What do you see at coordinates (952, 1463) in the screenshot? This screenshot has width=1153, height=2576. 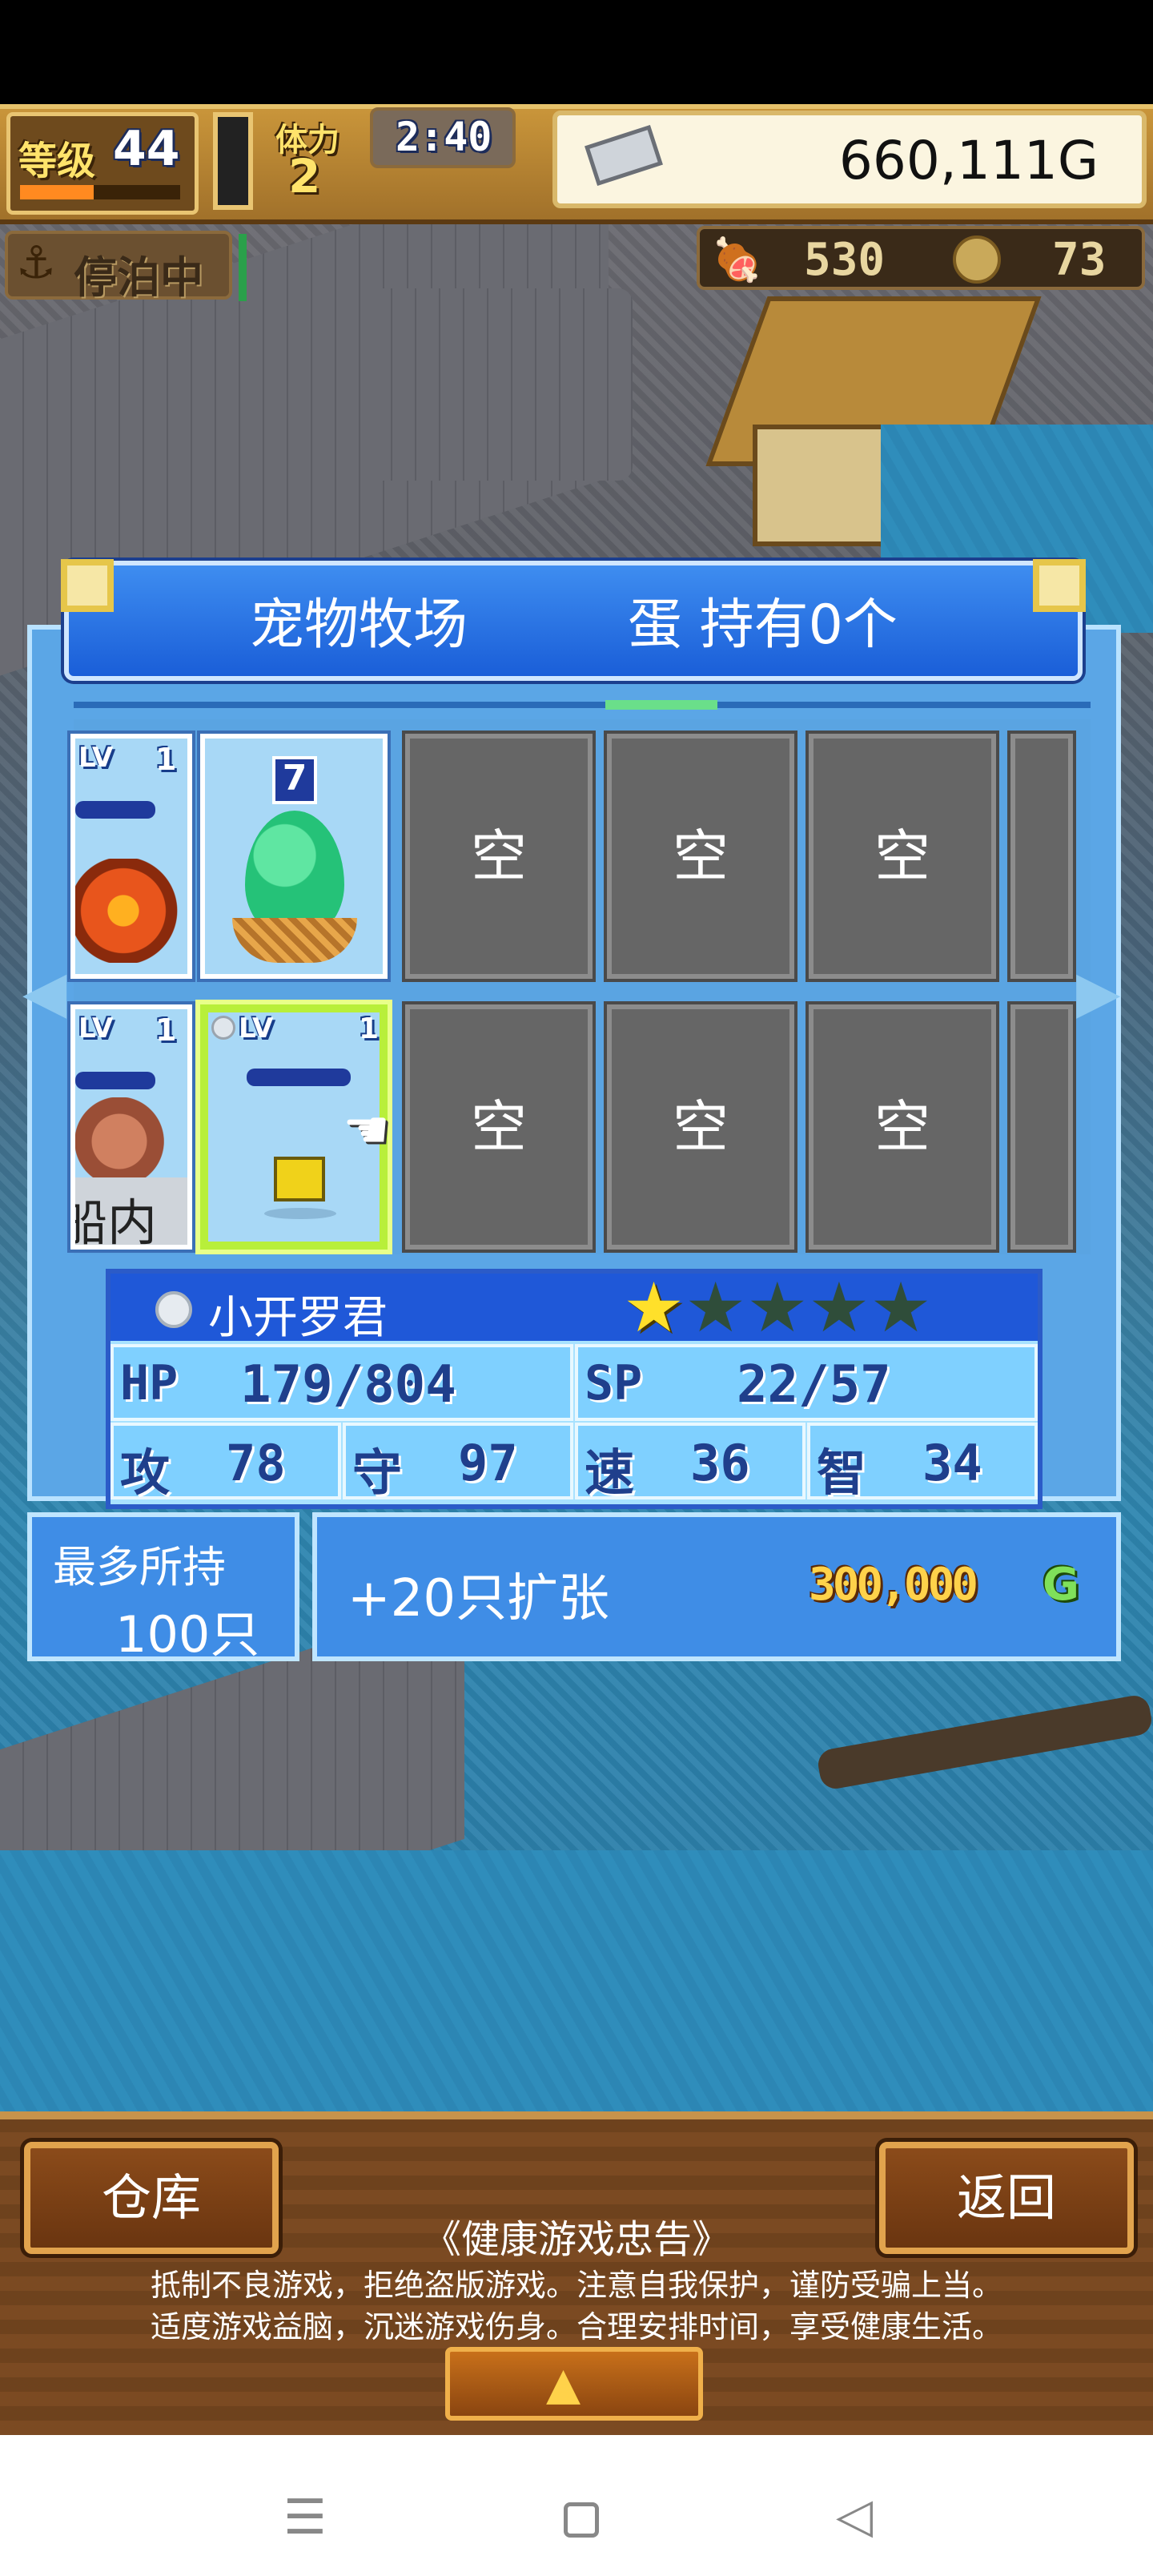 I see `intelligence-value: 34` at bounding box center [952, 1463].